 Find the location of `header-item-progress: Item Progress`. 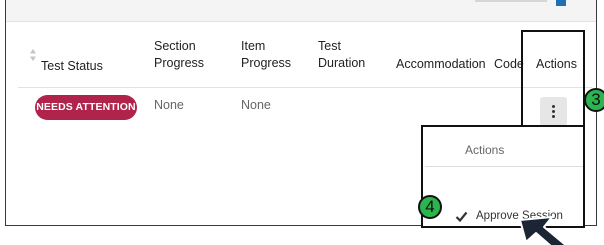

header-item-progress: Item Progress is located at coordinates (266, 55).